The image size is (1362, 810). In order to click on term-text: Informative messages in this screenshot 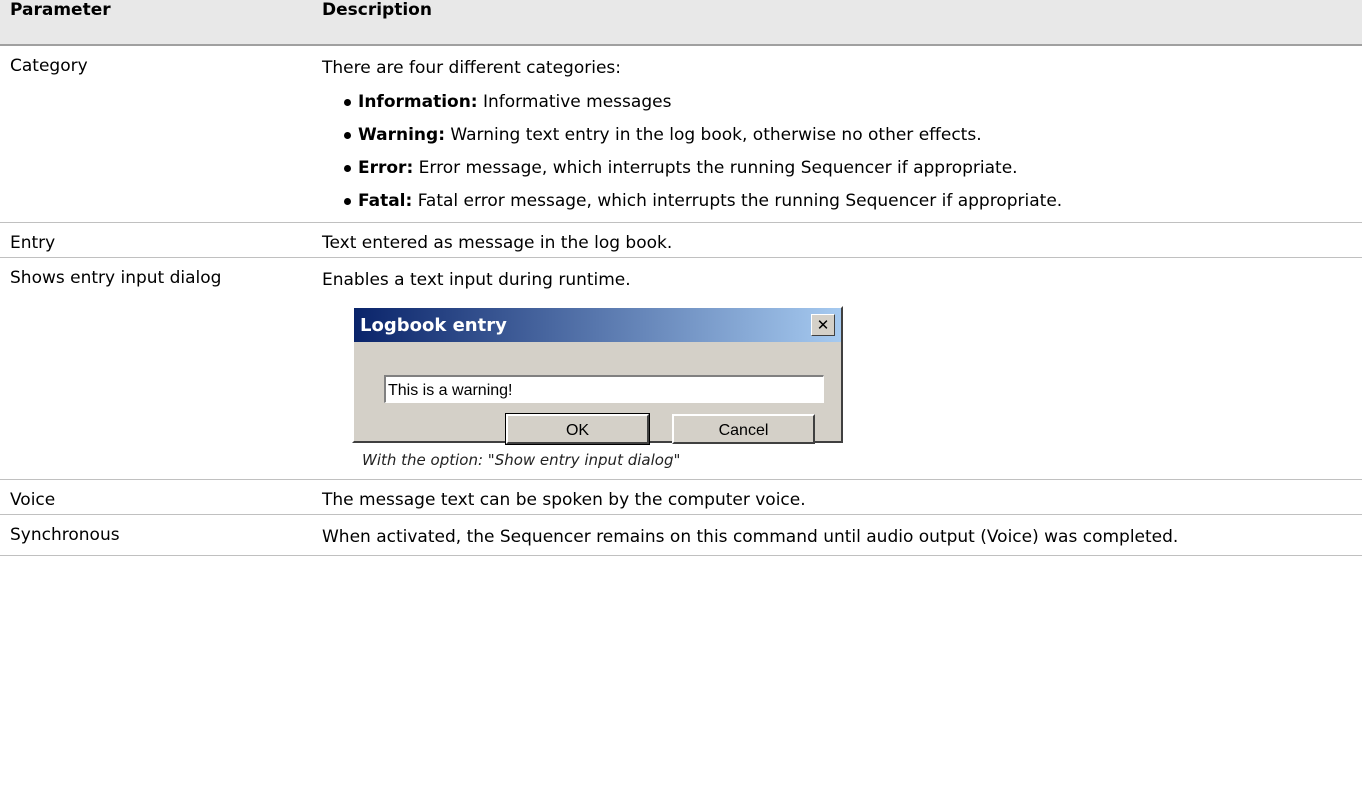, I will do `click(574, 102)`.